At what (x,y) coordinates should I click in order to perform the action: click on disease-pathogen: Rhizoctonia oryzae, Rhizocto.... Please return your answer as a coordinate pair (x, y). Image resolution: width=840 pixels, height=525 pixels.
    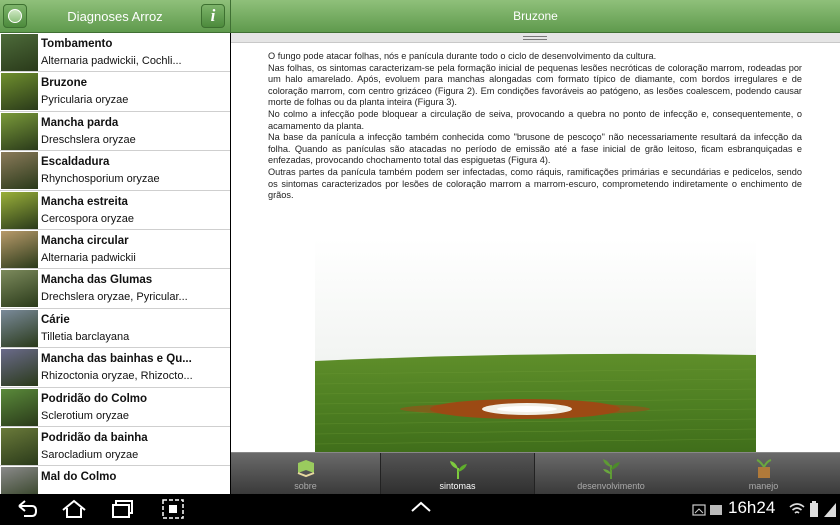
    Looking at the image, I should click on (117, 376).